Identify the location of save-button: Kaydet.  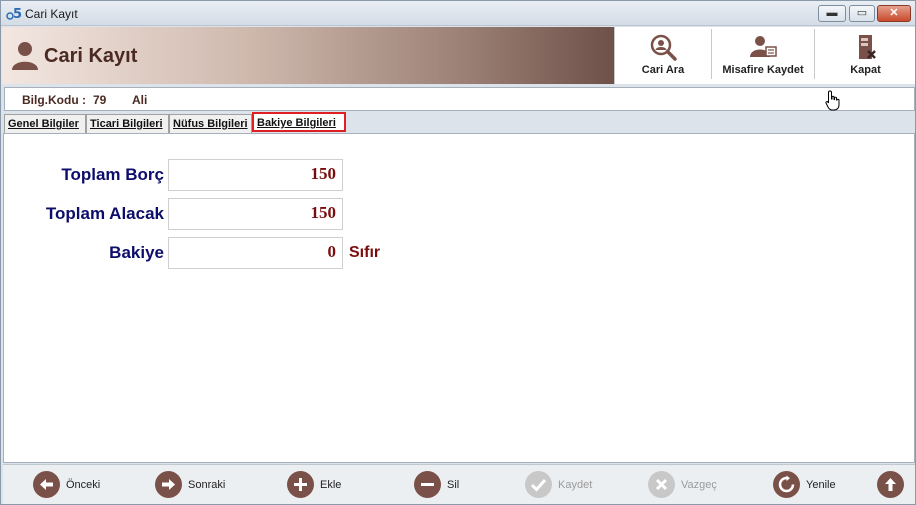
(565, 485).